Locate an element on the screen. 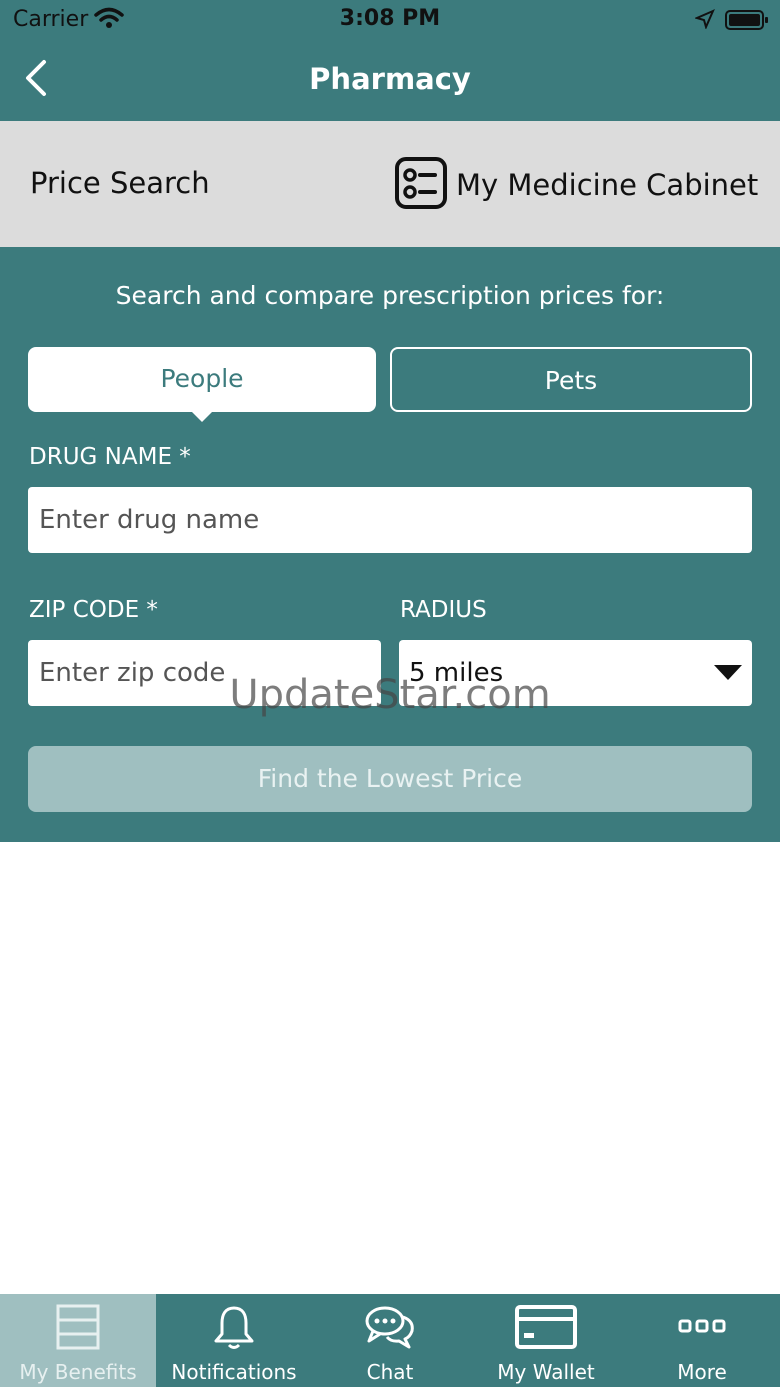 This screenshot has height=1387, width=780. status-bar: Carrier 3:08 PM is located at coordinates (390, 20).